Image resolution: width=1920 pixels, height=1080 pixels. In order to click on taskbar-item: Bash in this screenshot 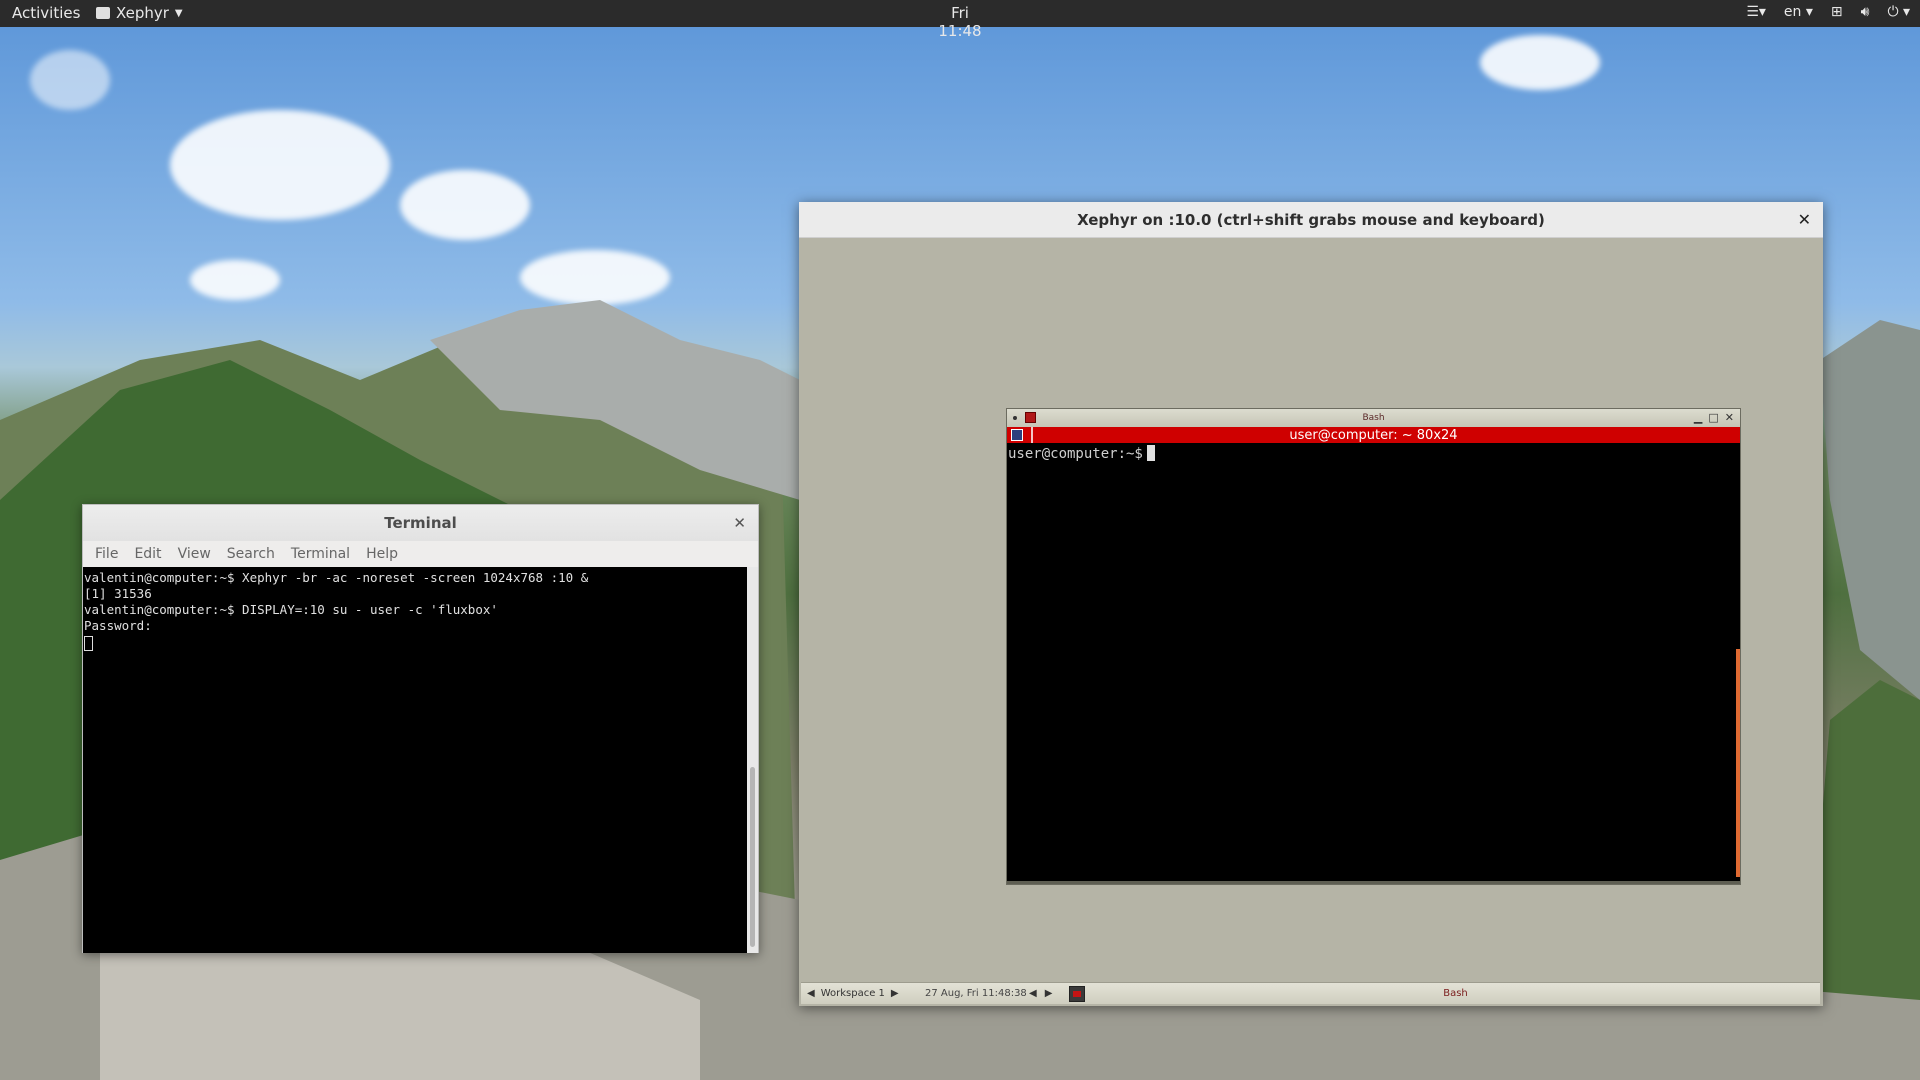, I will do `click(1455, 993)`.